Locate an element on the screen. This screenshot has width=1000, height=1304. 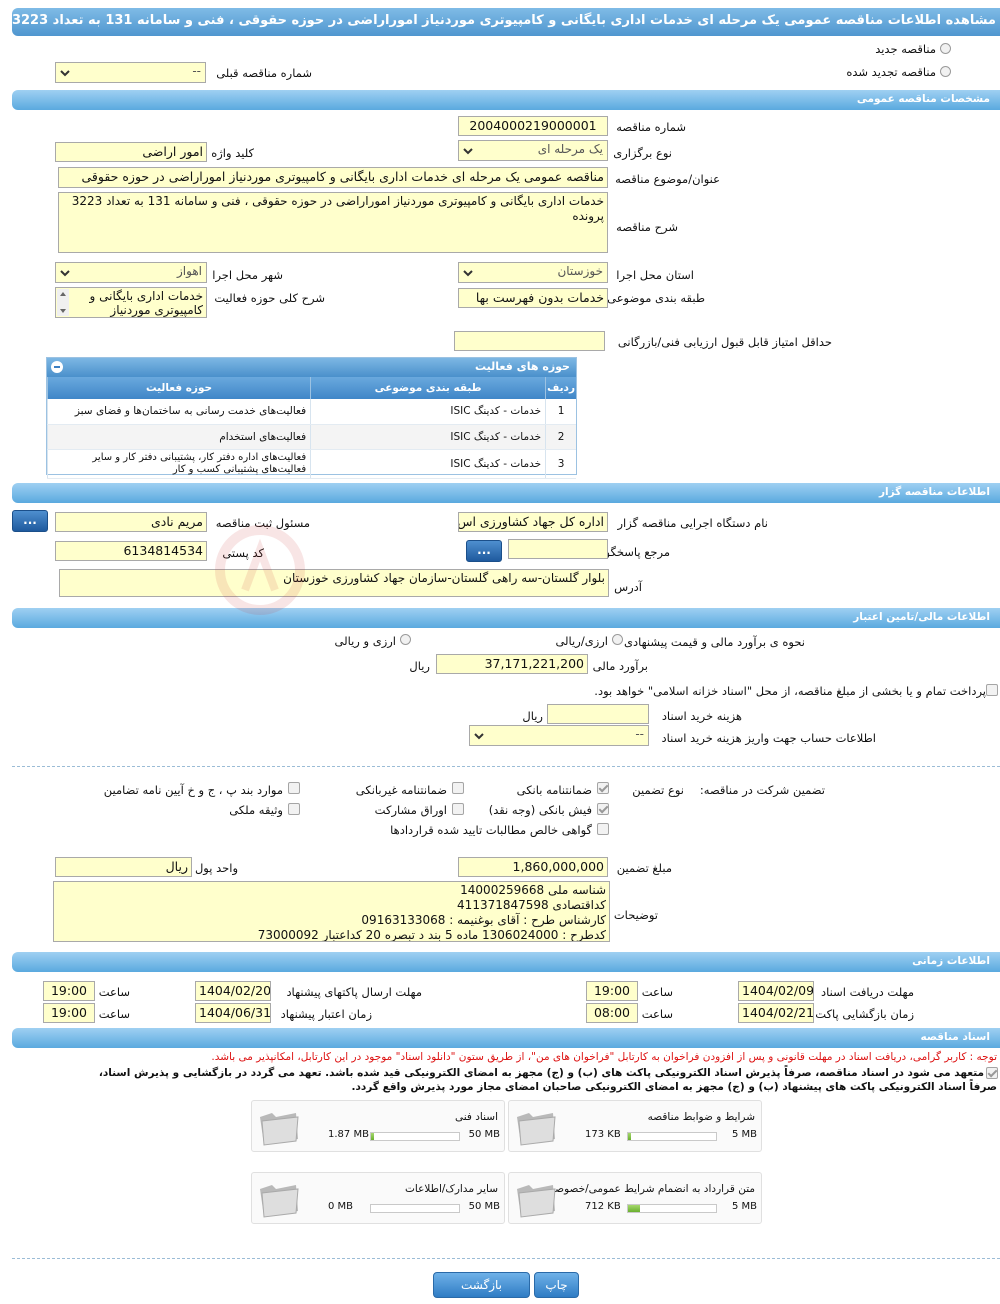
estimate-method-label: نحوه ی برآورد مالی و قیمت پیشنهادی is located at coordinates (714, 642).